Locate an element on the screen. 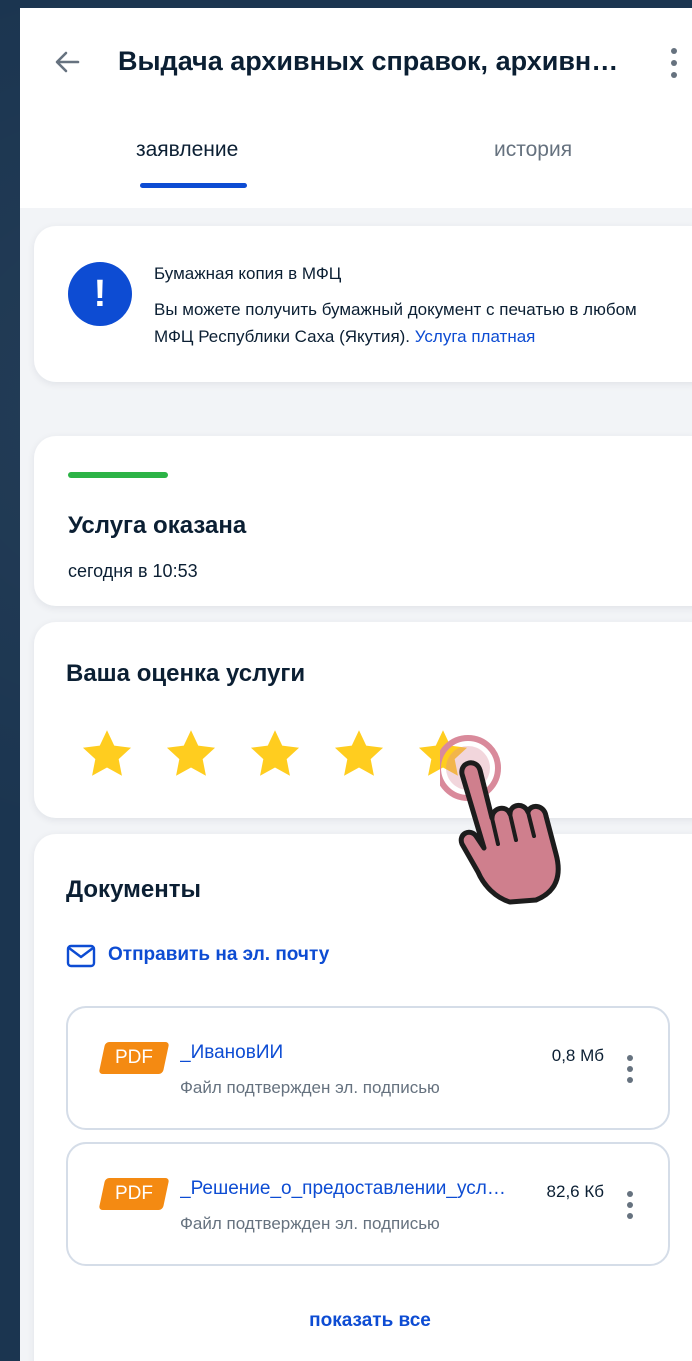 Image resolution: width=692 pixels, height=1361 pixels. paid-service-link: Услуга платная is located at coordinates (475, 336).